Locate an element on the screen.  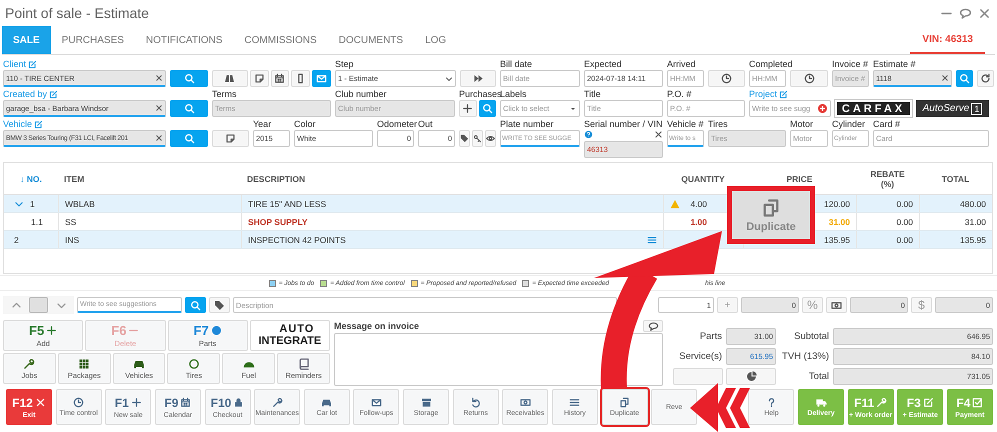
tab: PURCHASES is located at coordinates (92, 40).